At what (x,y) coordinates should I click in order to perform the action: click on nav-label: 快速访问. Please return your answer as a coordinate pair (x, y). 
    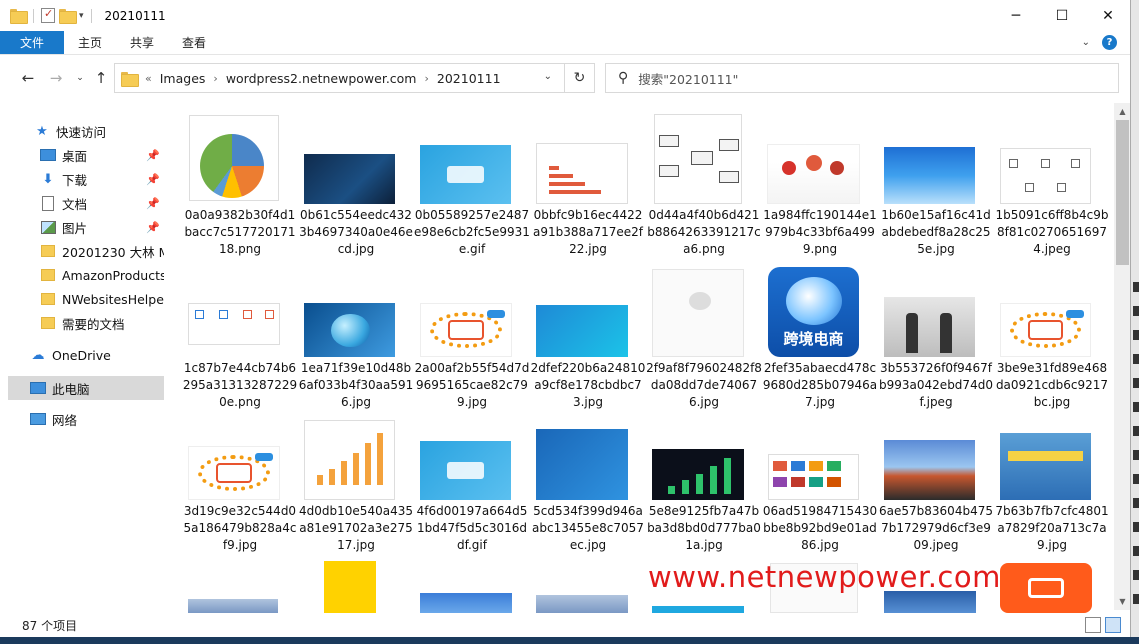
    Looking at the image, I should click on (81, 132).